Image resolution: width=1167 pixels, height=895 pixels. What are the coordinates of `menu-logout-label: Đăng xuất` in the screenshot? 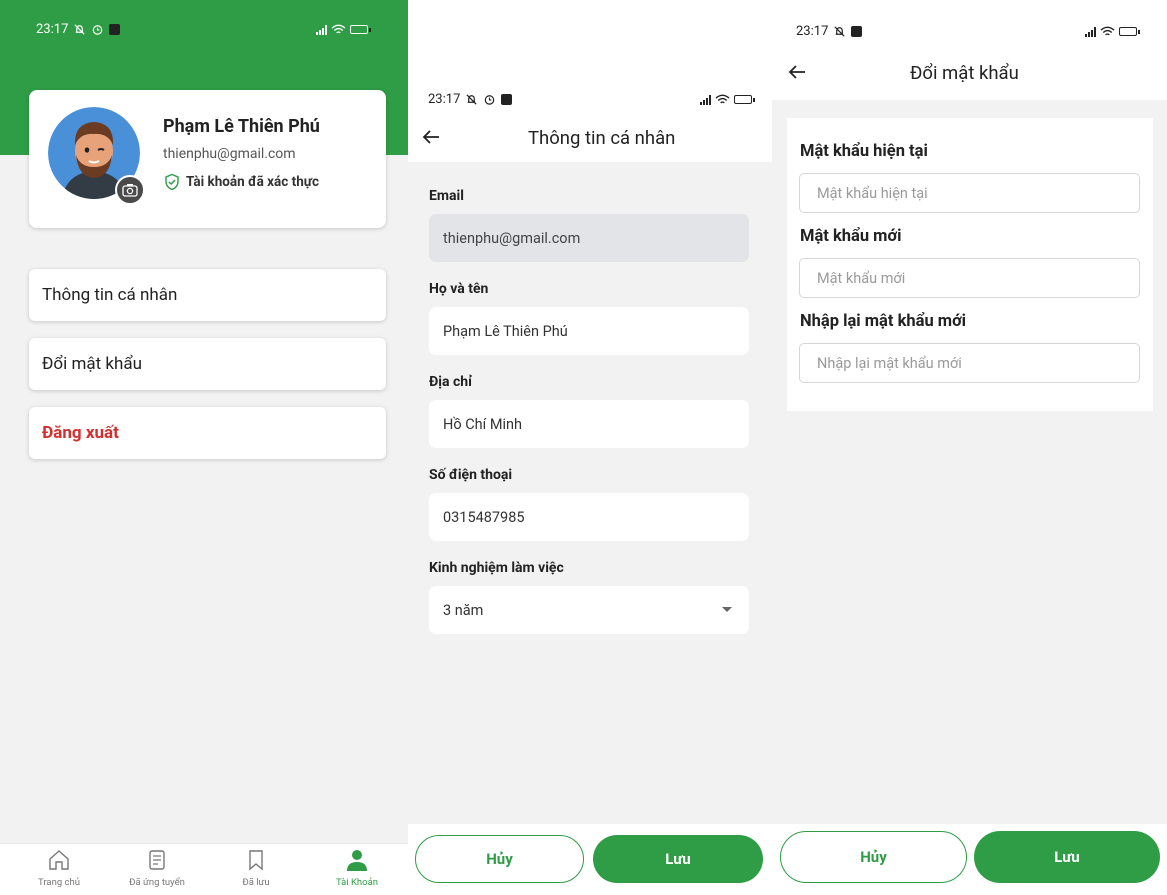 It's located at (80, 433).